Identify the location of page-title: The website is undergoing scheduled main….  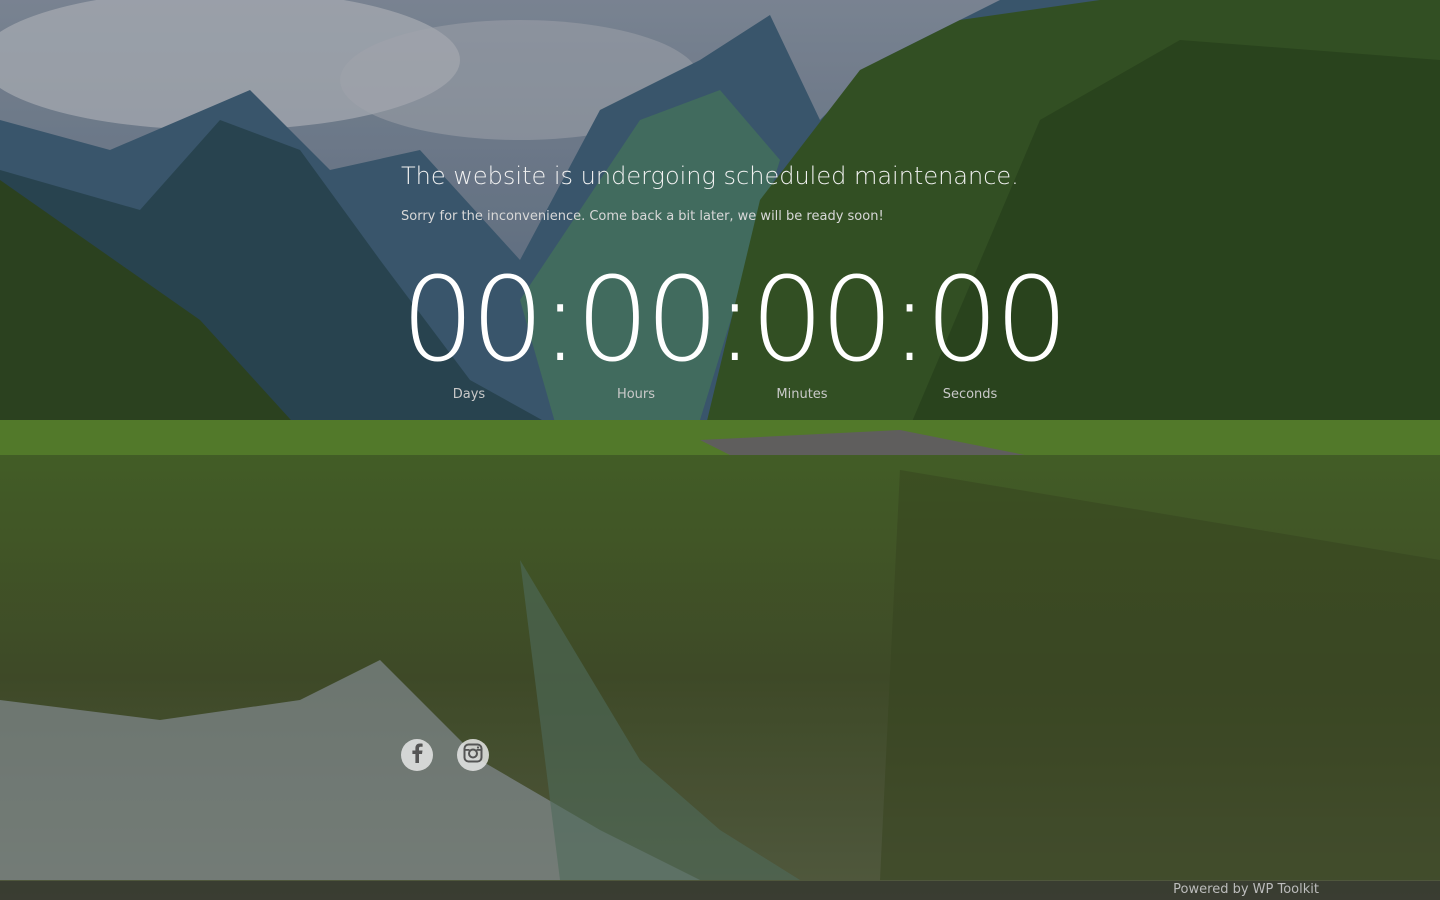
(710, 176).